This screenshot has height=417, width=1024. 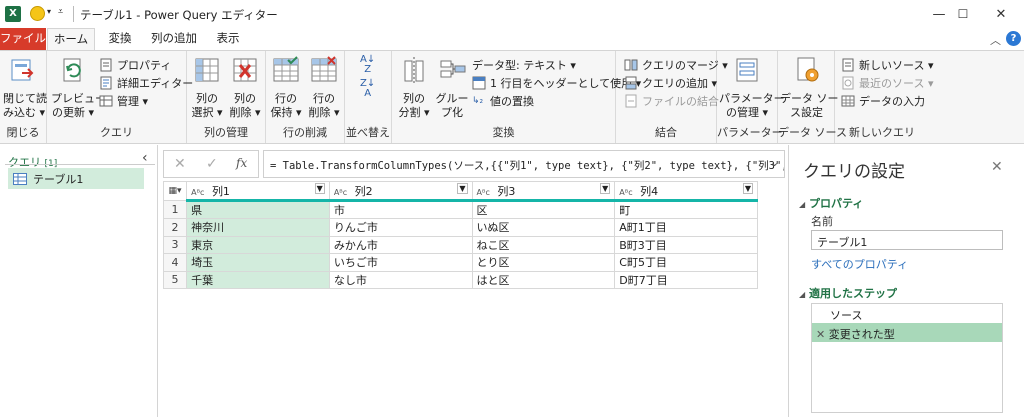 What do you see at coordinates (400, 209) in the screenshot?
I see `table-cell: 市` at bounding box center [400, 209].